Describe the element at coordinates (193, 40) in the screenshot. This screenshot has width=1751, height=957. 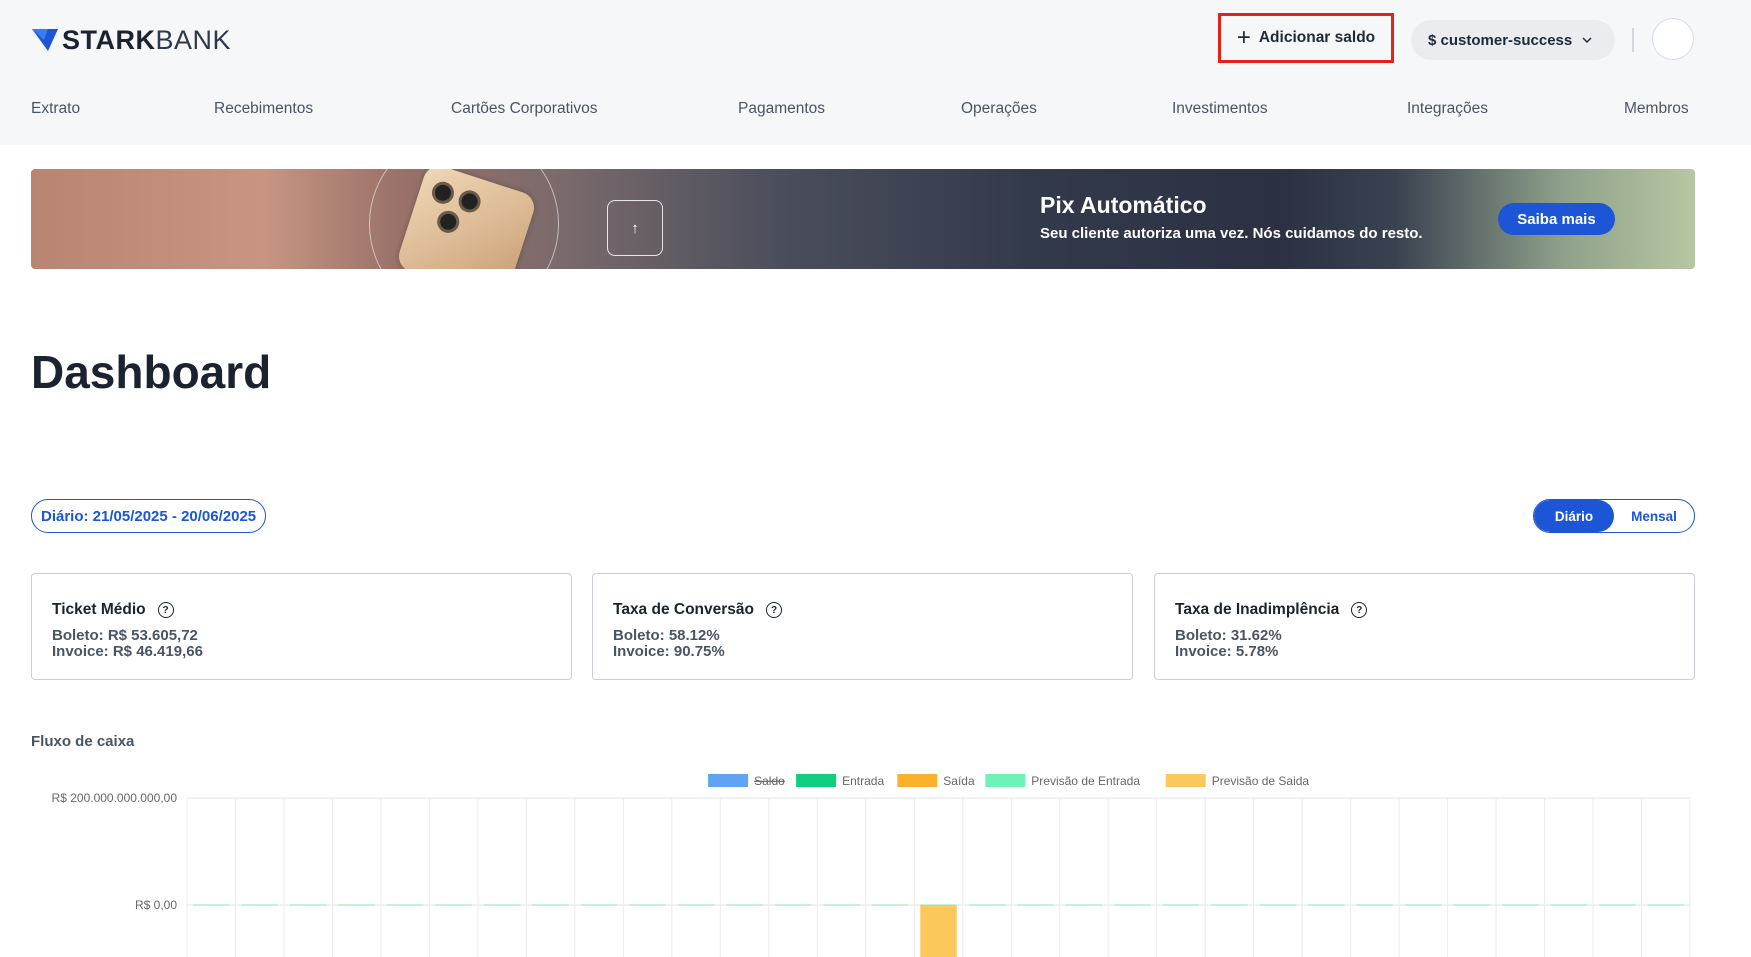
I see `brand-name-light: BANK` at that location.